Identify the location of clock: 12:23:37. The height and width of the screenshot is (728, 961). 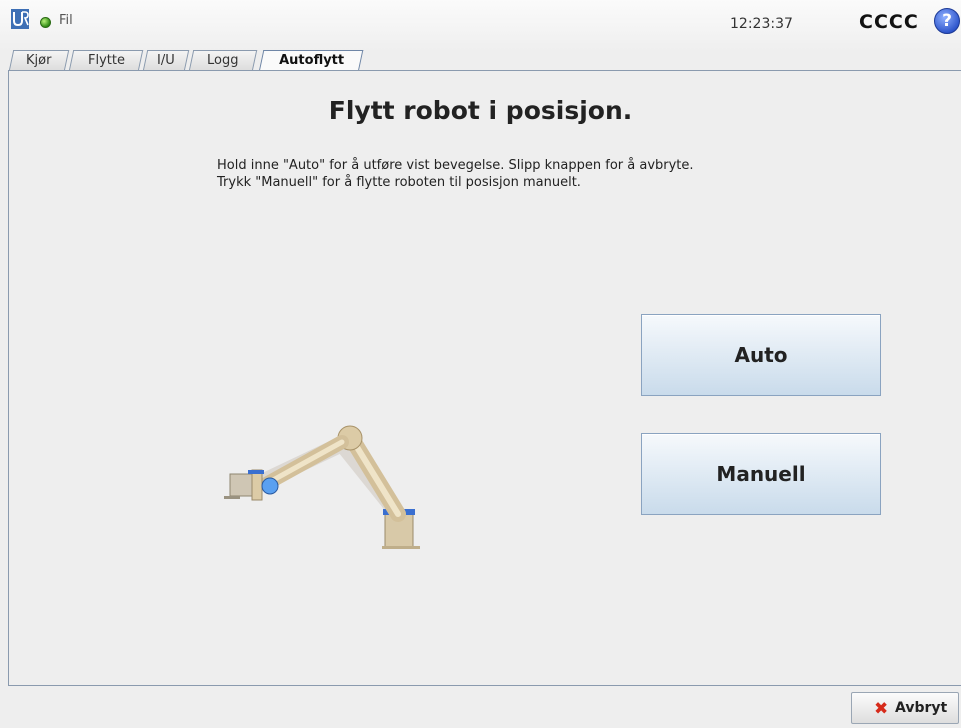
(761, 24).